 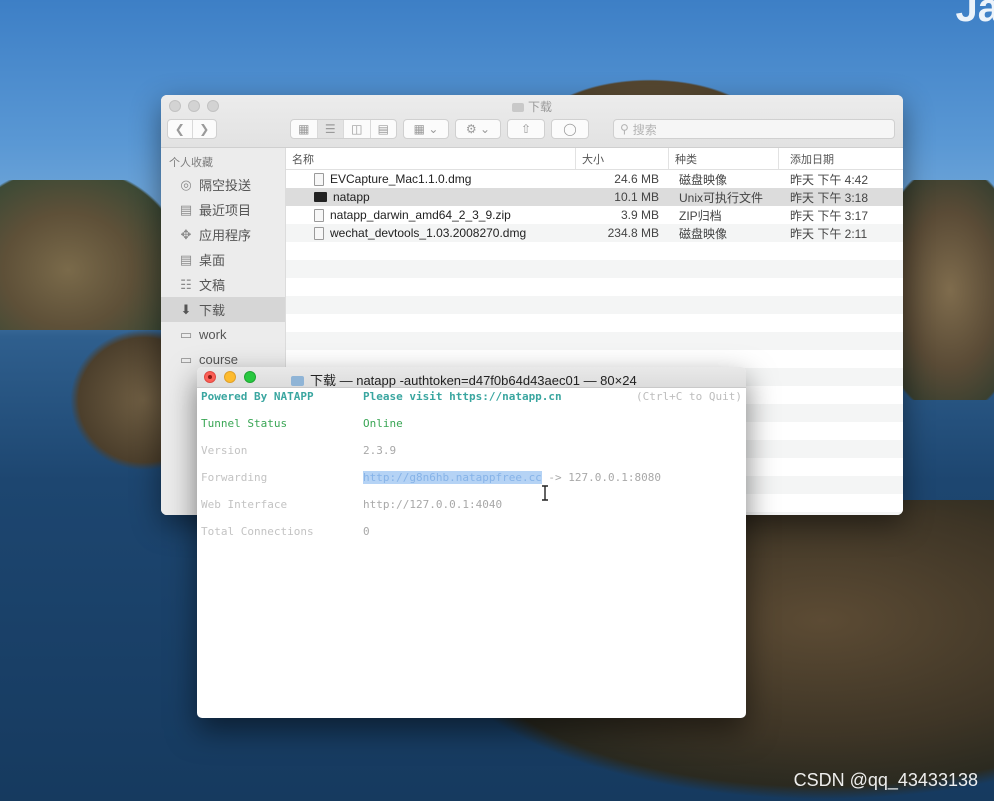 I want to click on column-header-name: 名称, so click(x=431, y=158).